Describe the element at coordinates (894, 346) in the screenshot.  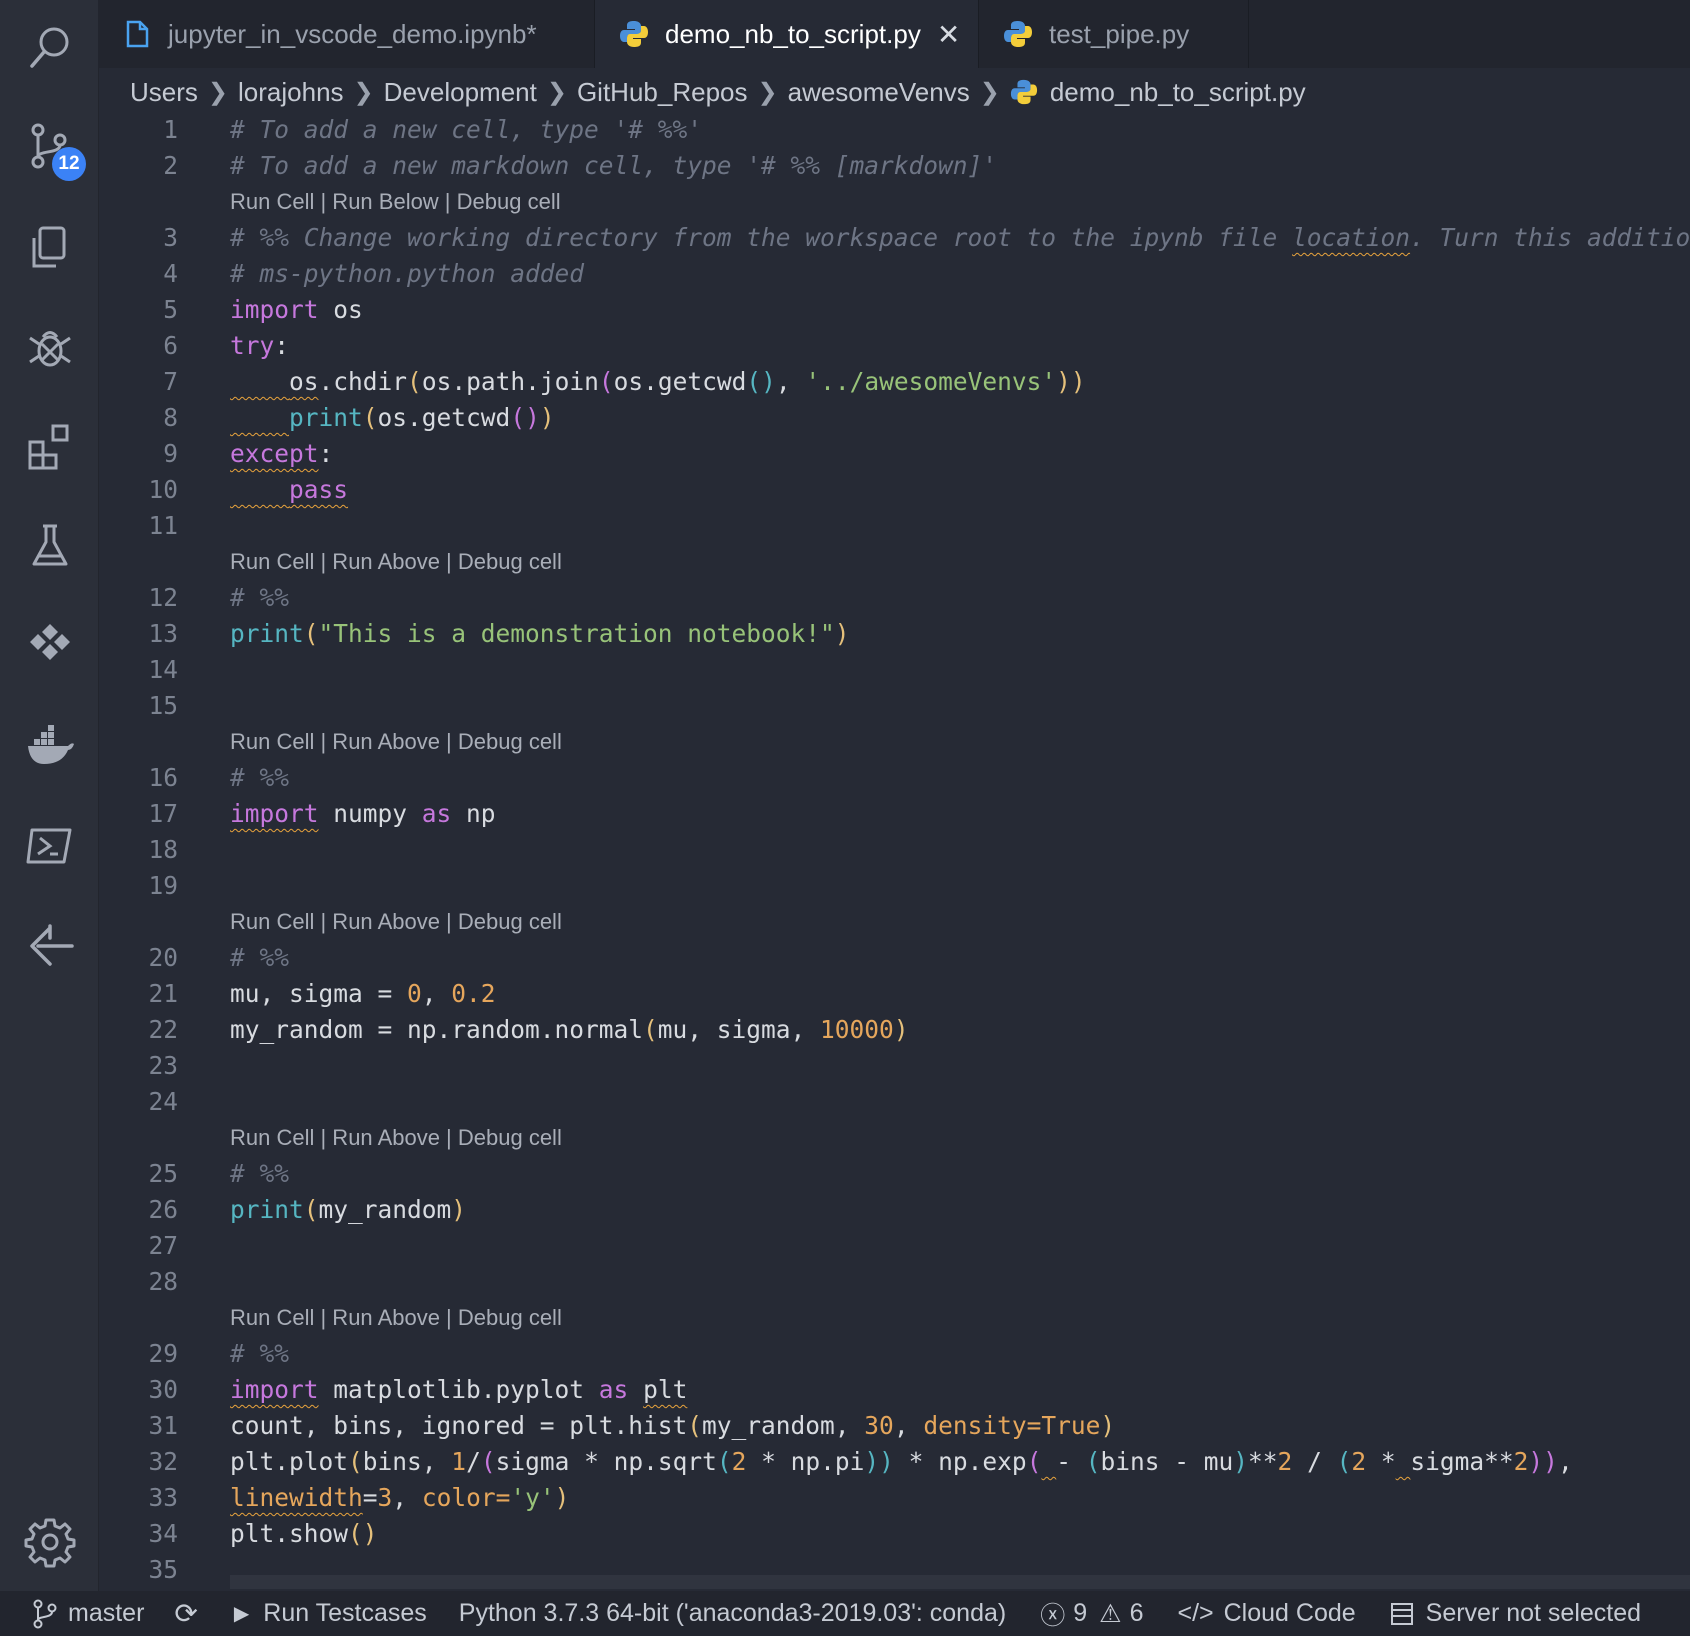
I see `code-line: 6 try:` at that location.